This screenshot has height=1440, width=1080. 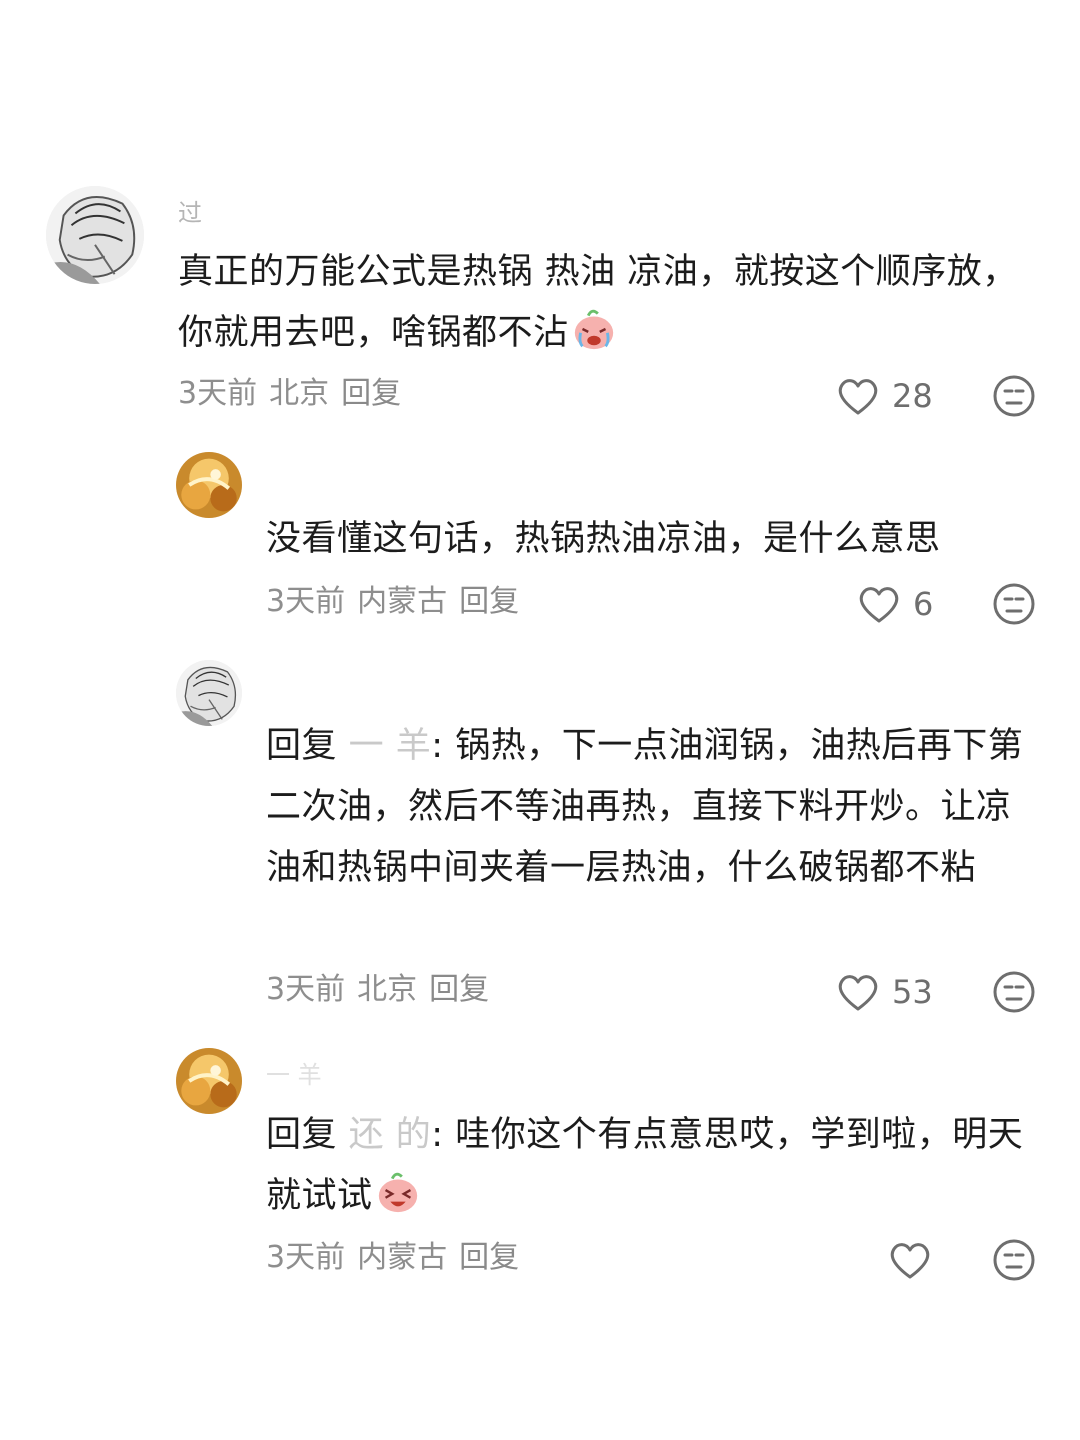 What do you see at coordinates (923, 604) in the screenshot?
I see `like-count: 6` at bounding box center [923, 604].